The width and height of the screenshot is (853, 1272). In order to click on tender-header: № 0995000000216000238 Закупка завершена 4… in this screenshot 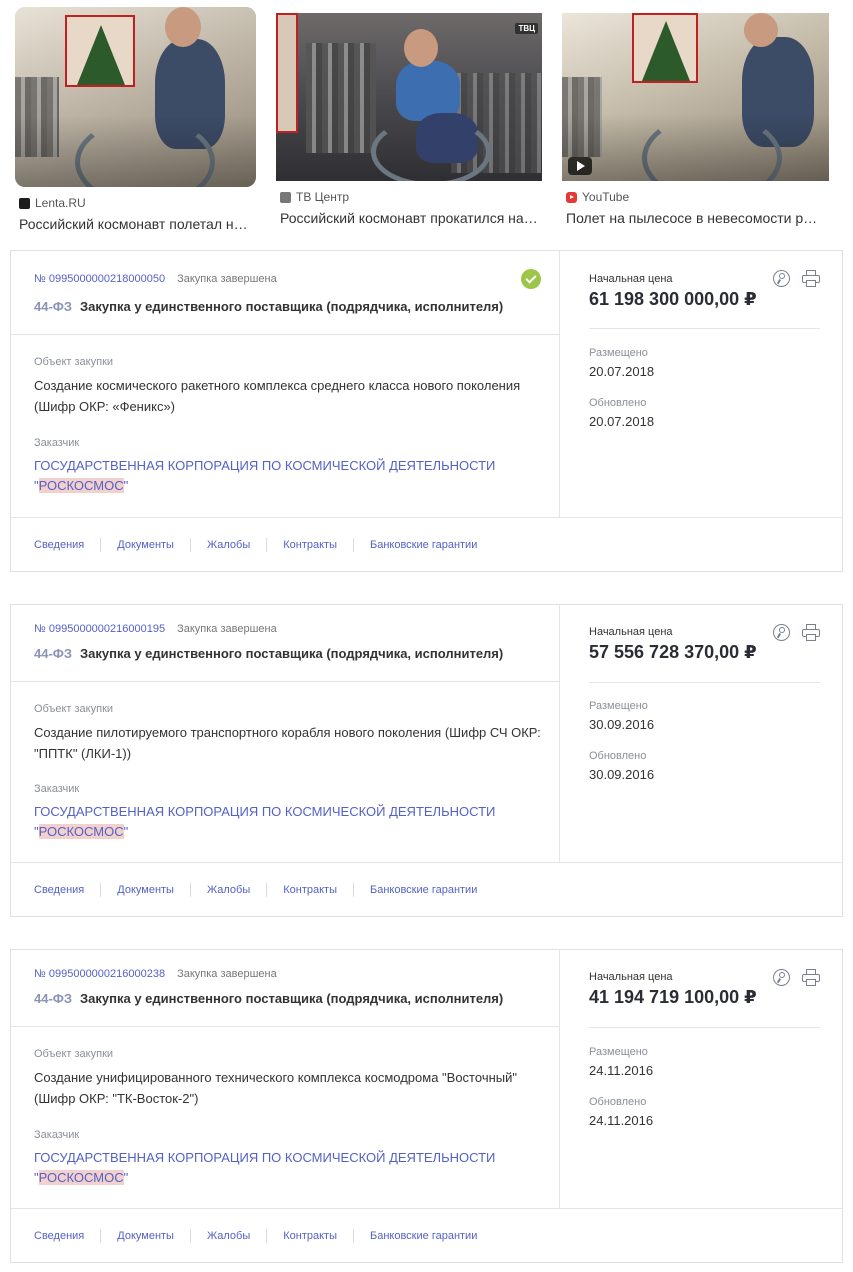, I will do `click(285, 988)`.